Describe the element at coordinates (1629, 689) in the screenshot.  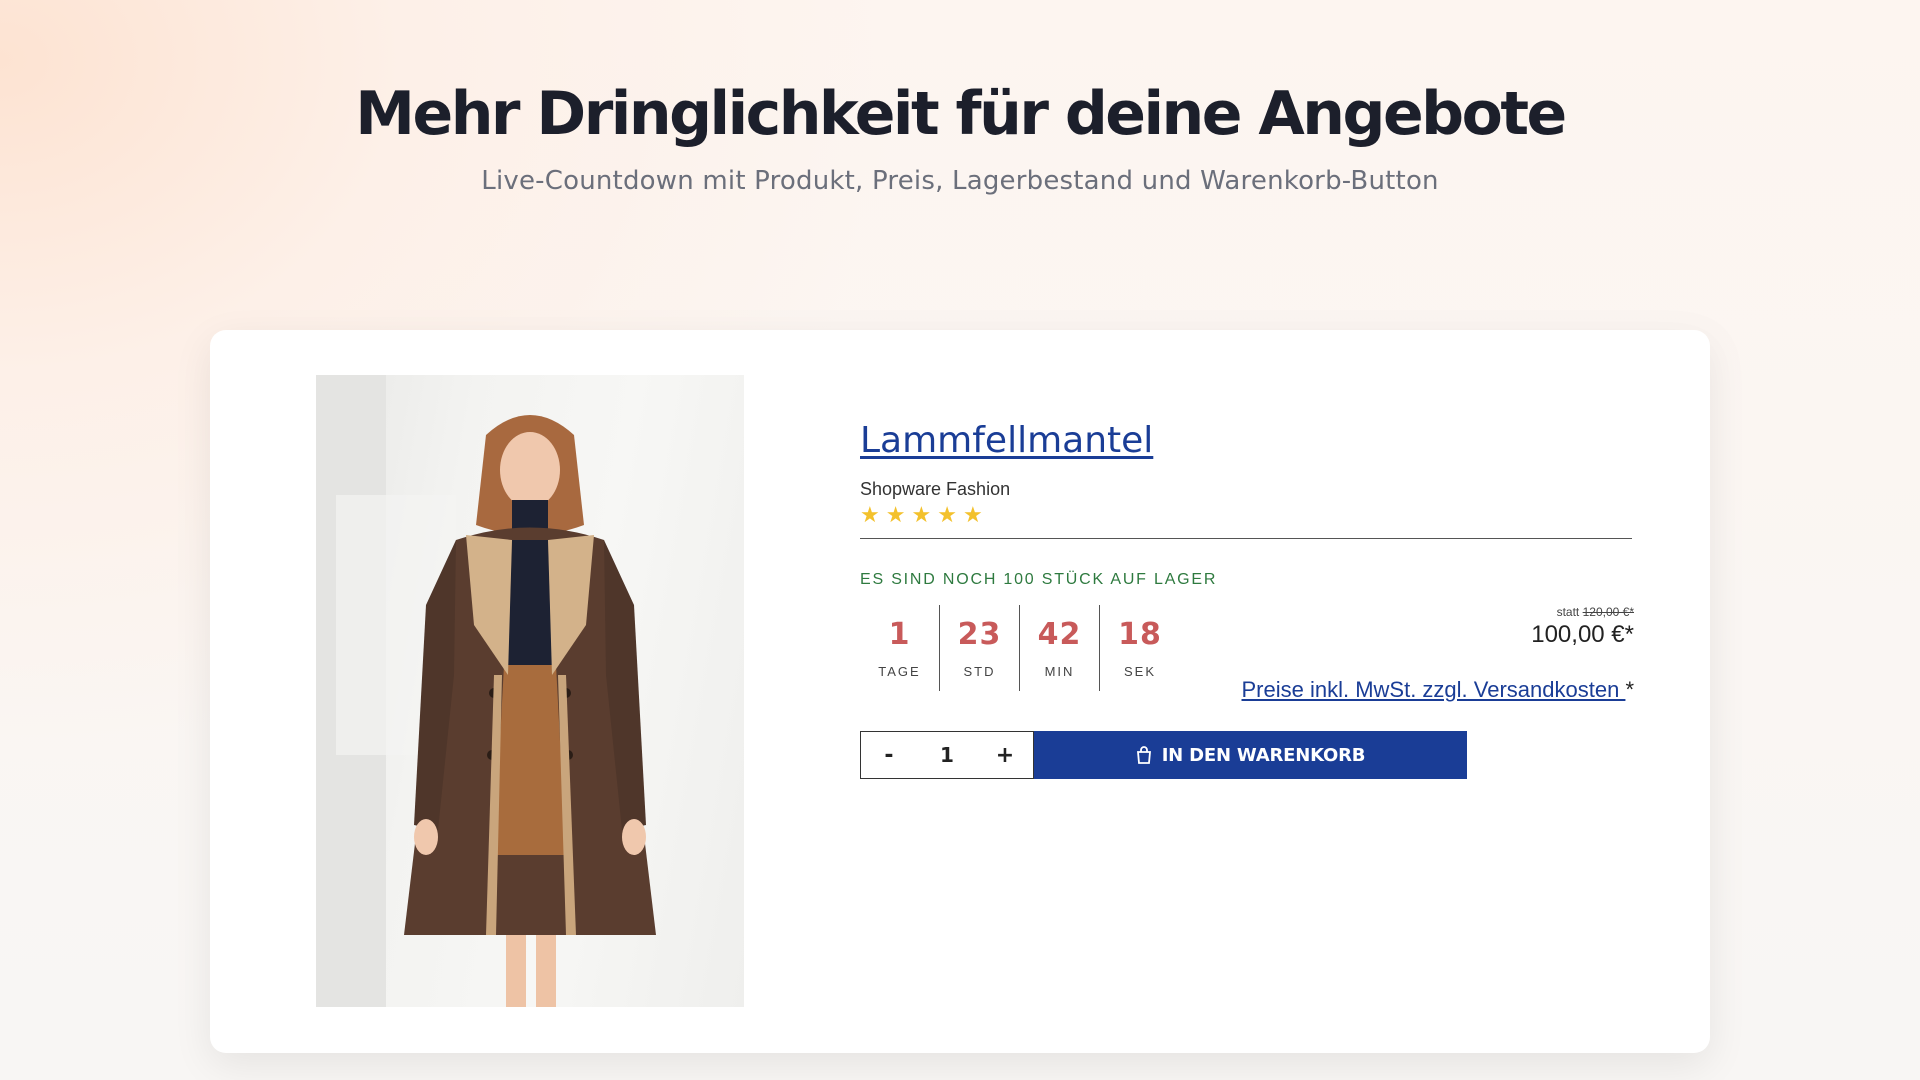
I see `tax-note-asterisk: *` at that location.